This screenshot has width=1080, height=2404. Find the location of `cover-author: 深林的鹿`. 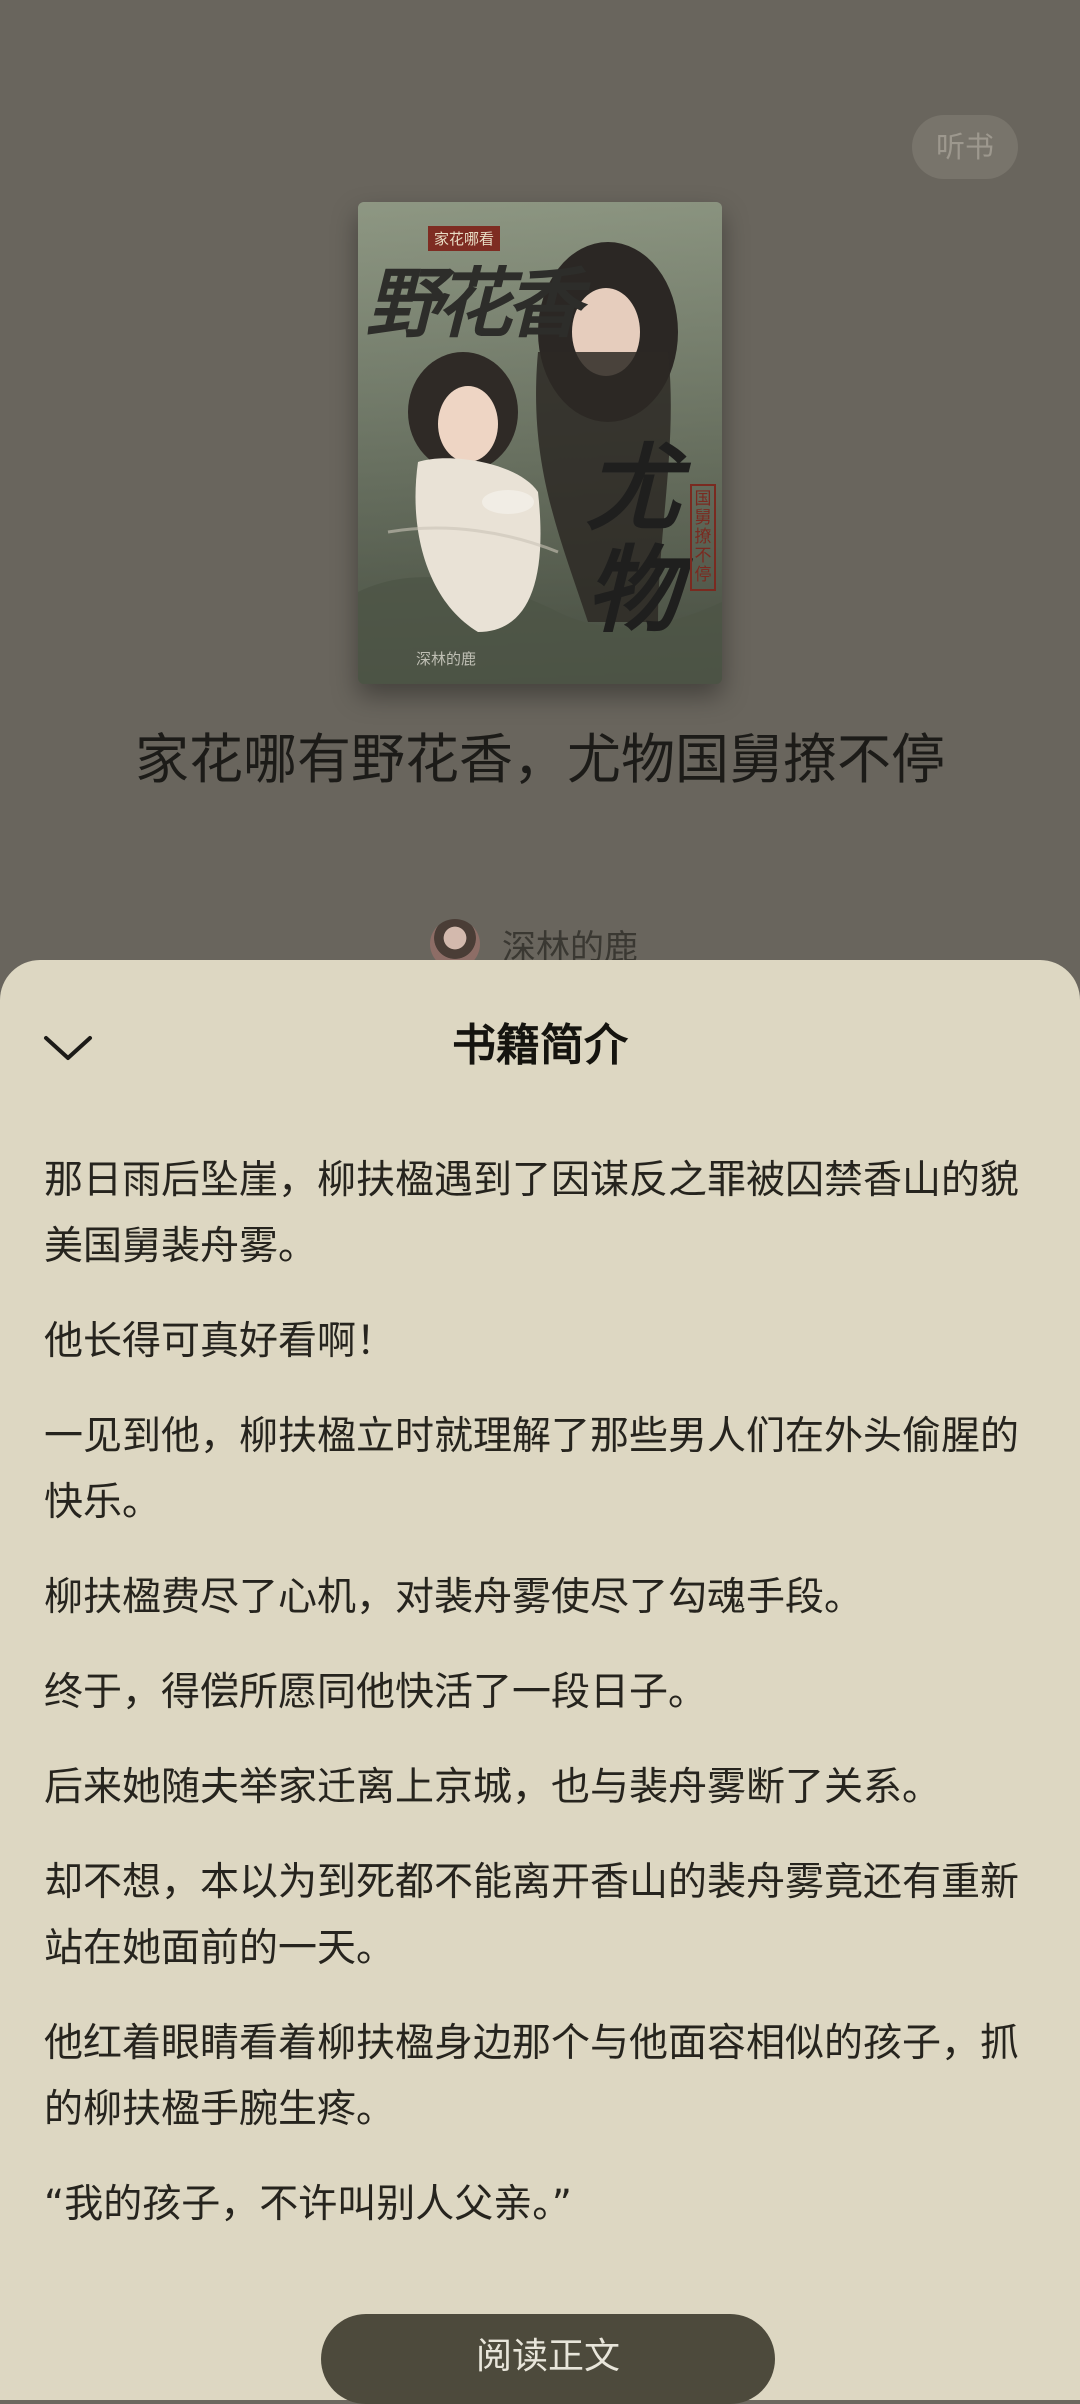

cover-author: 深林的鹿 is located at coordinates (446, 659).